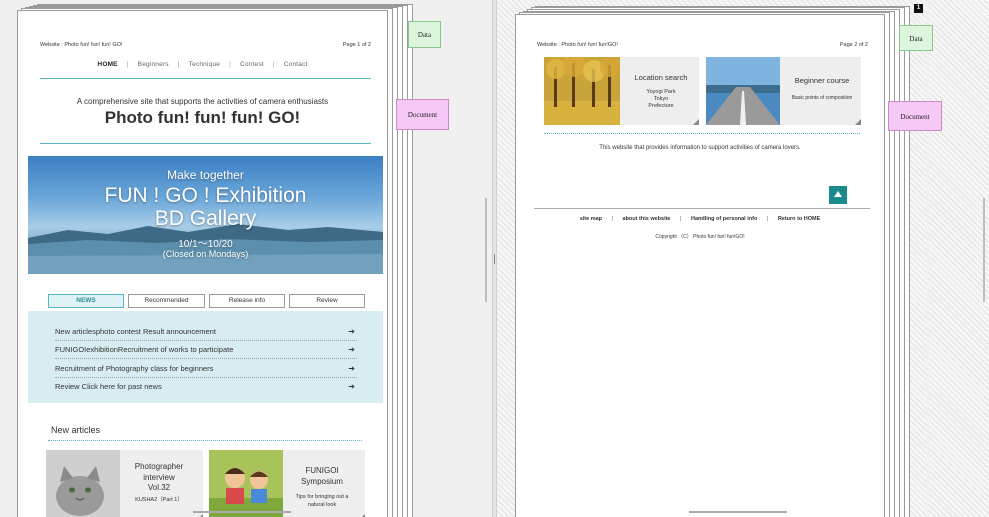 The width and height of the screenshot is (989, 517). What do you see at coordinates (108, 386) in the screenshot?
I see `news-item-text: Review Click here for past news` at bounding box center [108, 386].